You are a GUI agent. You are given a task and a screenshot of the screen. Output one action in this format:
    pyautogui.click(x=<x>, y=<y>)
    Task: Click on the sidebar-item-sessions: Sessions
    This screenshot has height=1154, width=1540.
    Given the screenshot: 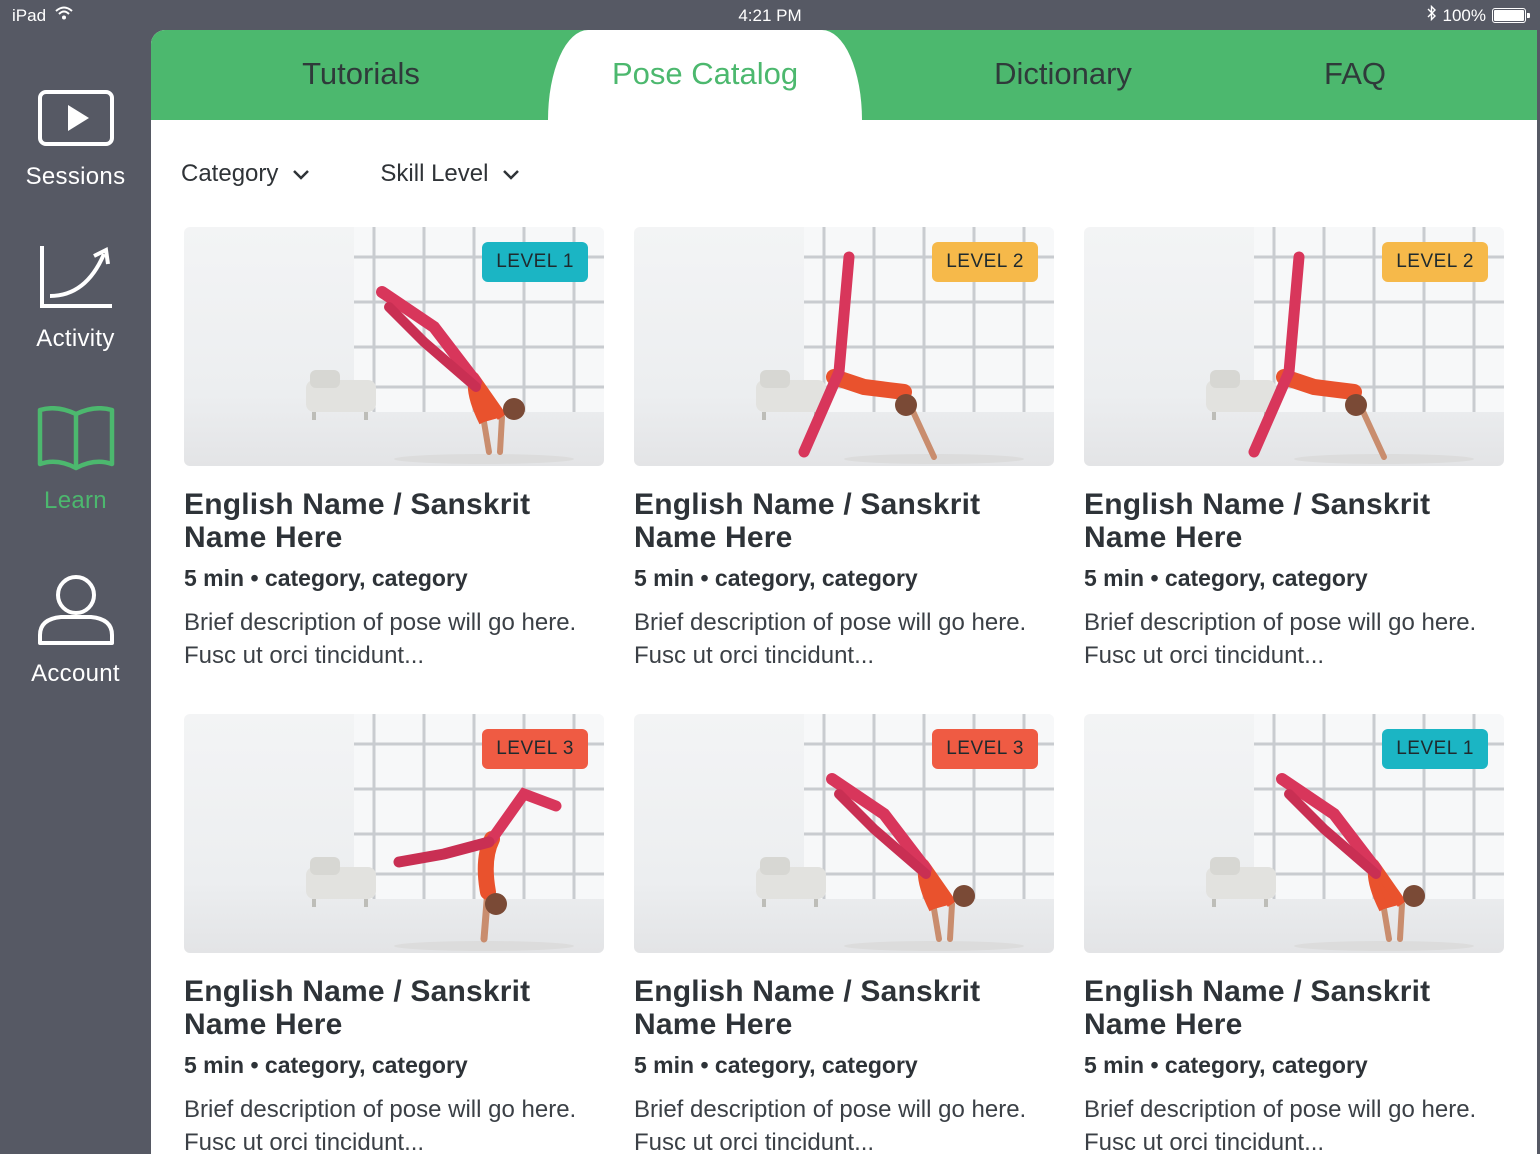 What is the action you would take?
    pyautogui.click(x=75, y=140)
    